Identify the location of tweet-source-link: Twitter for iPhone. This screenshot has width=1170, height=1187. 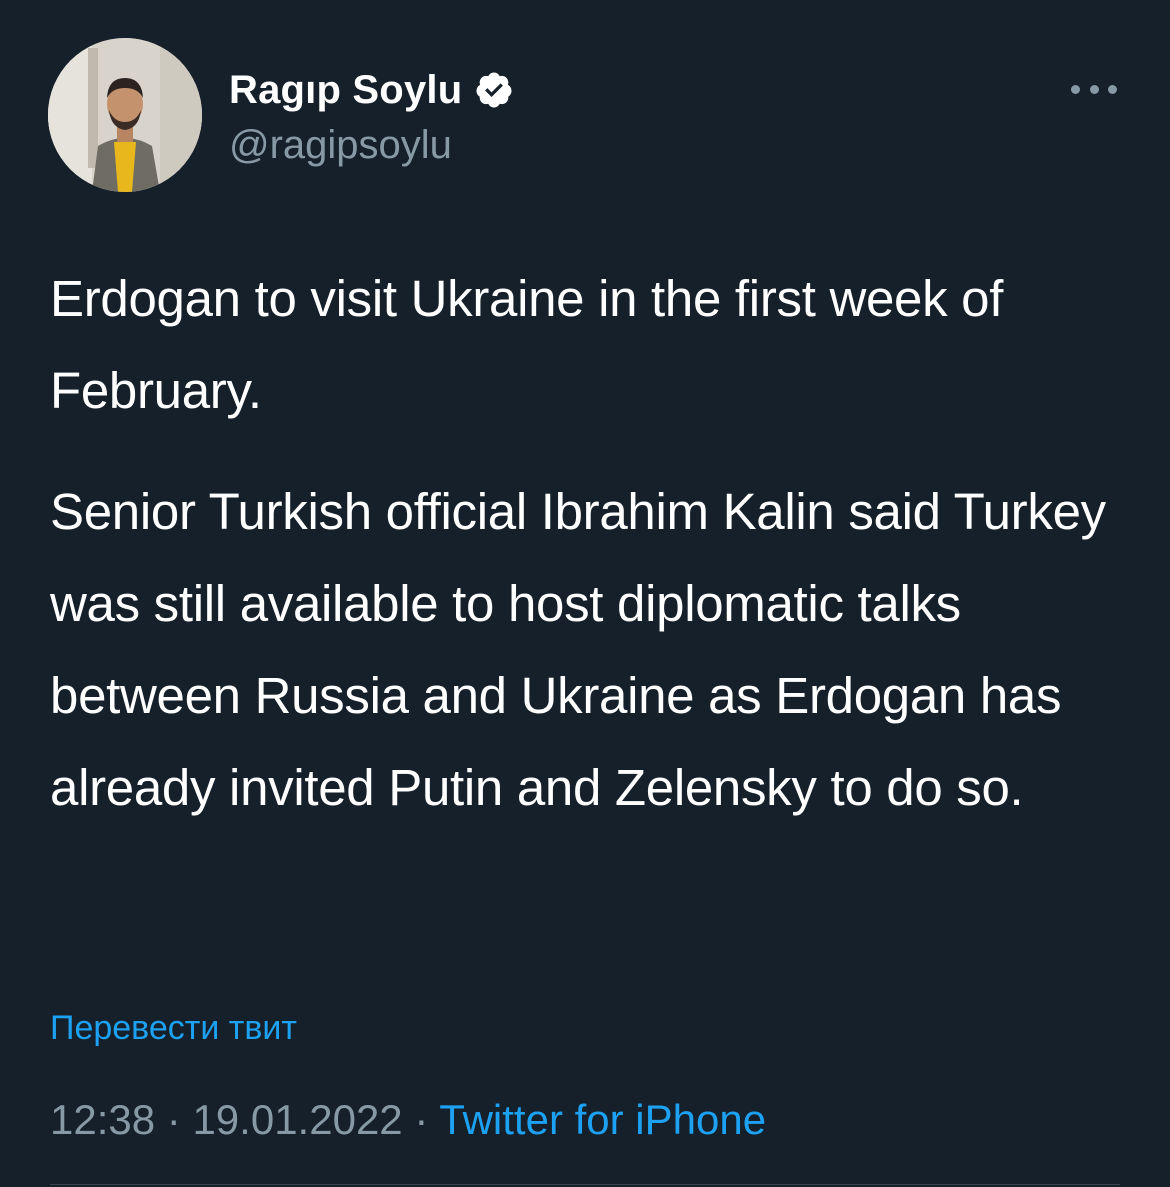
(602, 1119).